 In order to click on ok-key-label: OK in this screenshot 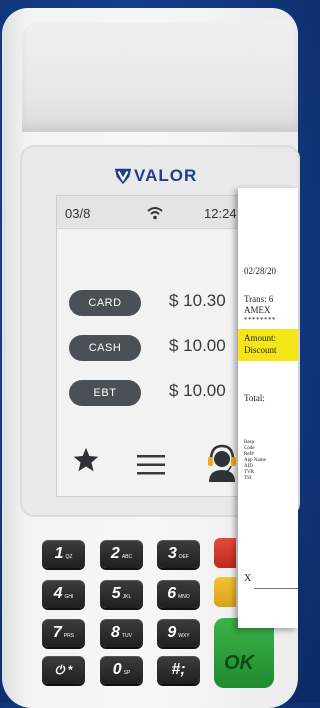, I will do `click(239, 663)`.